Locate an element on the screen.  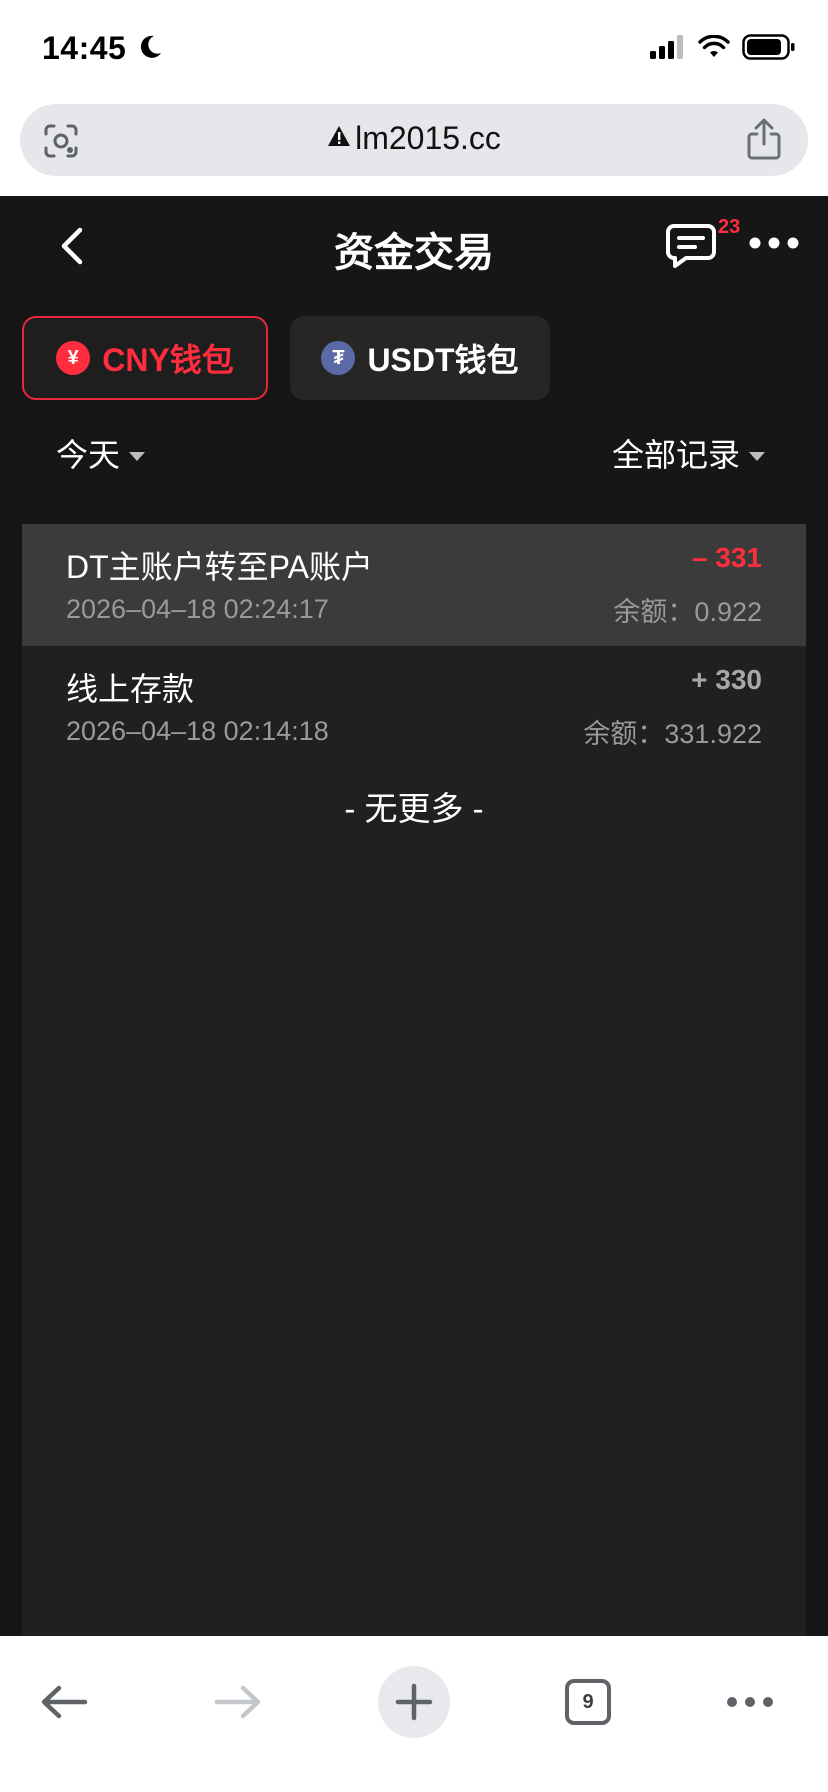
date-filter-dropdown: 今天 is located at coordinates (101, 453).